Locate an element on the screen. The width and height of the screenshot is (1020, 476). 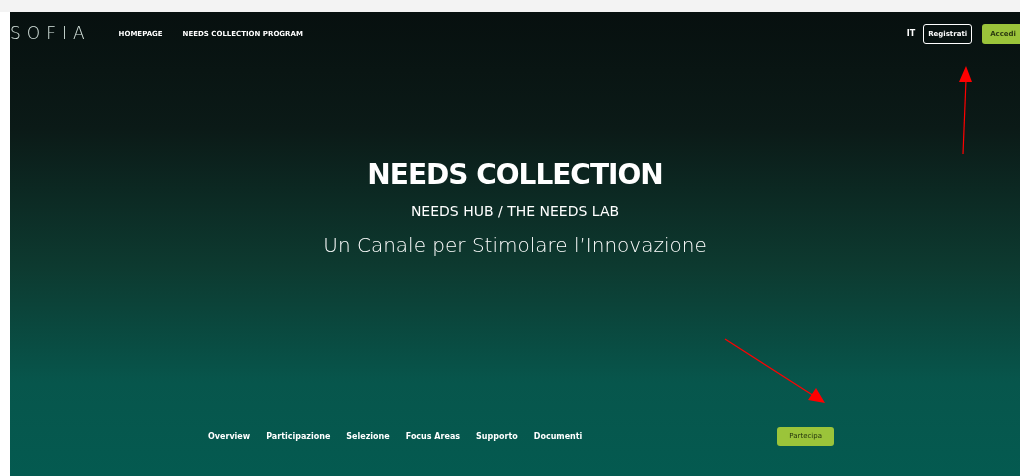
section-tab: Overview is located at coordinates (229, 436).